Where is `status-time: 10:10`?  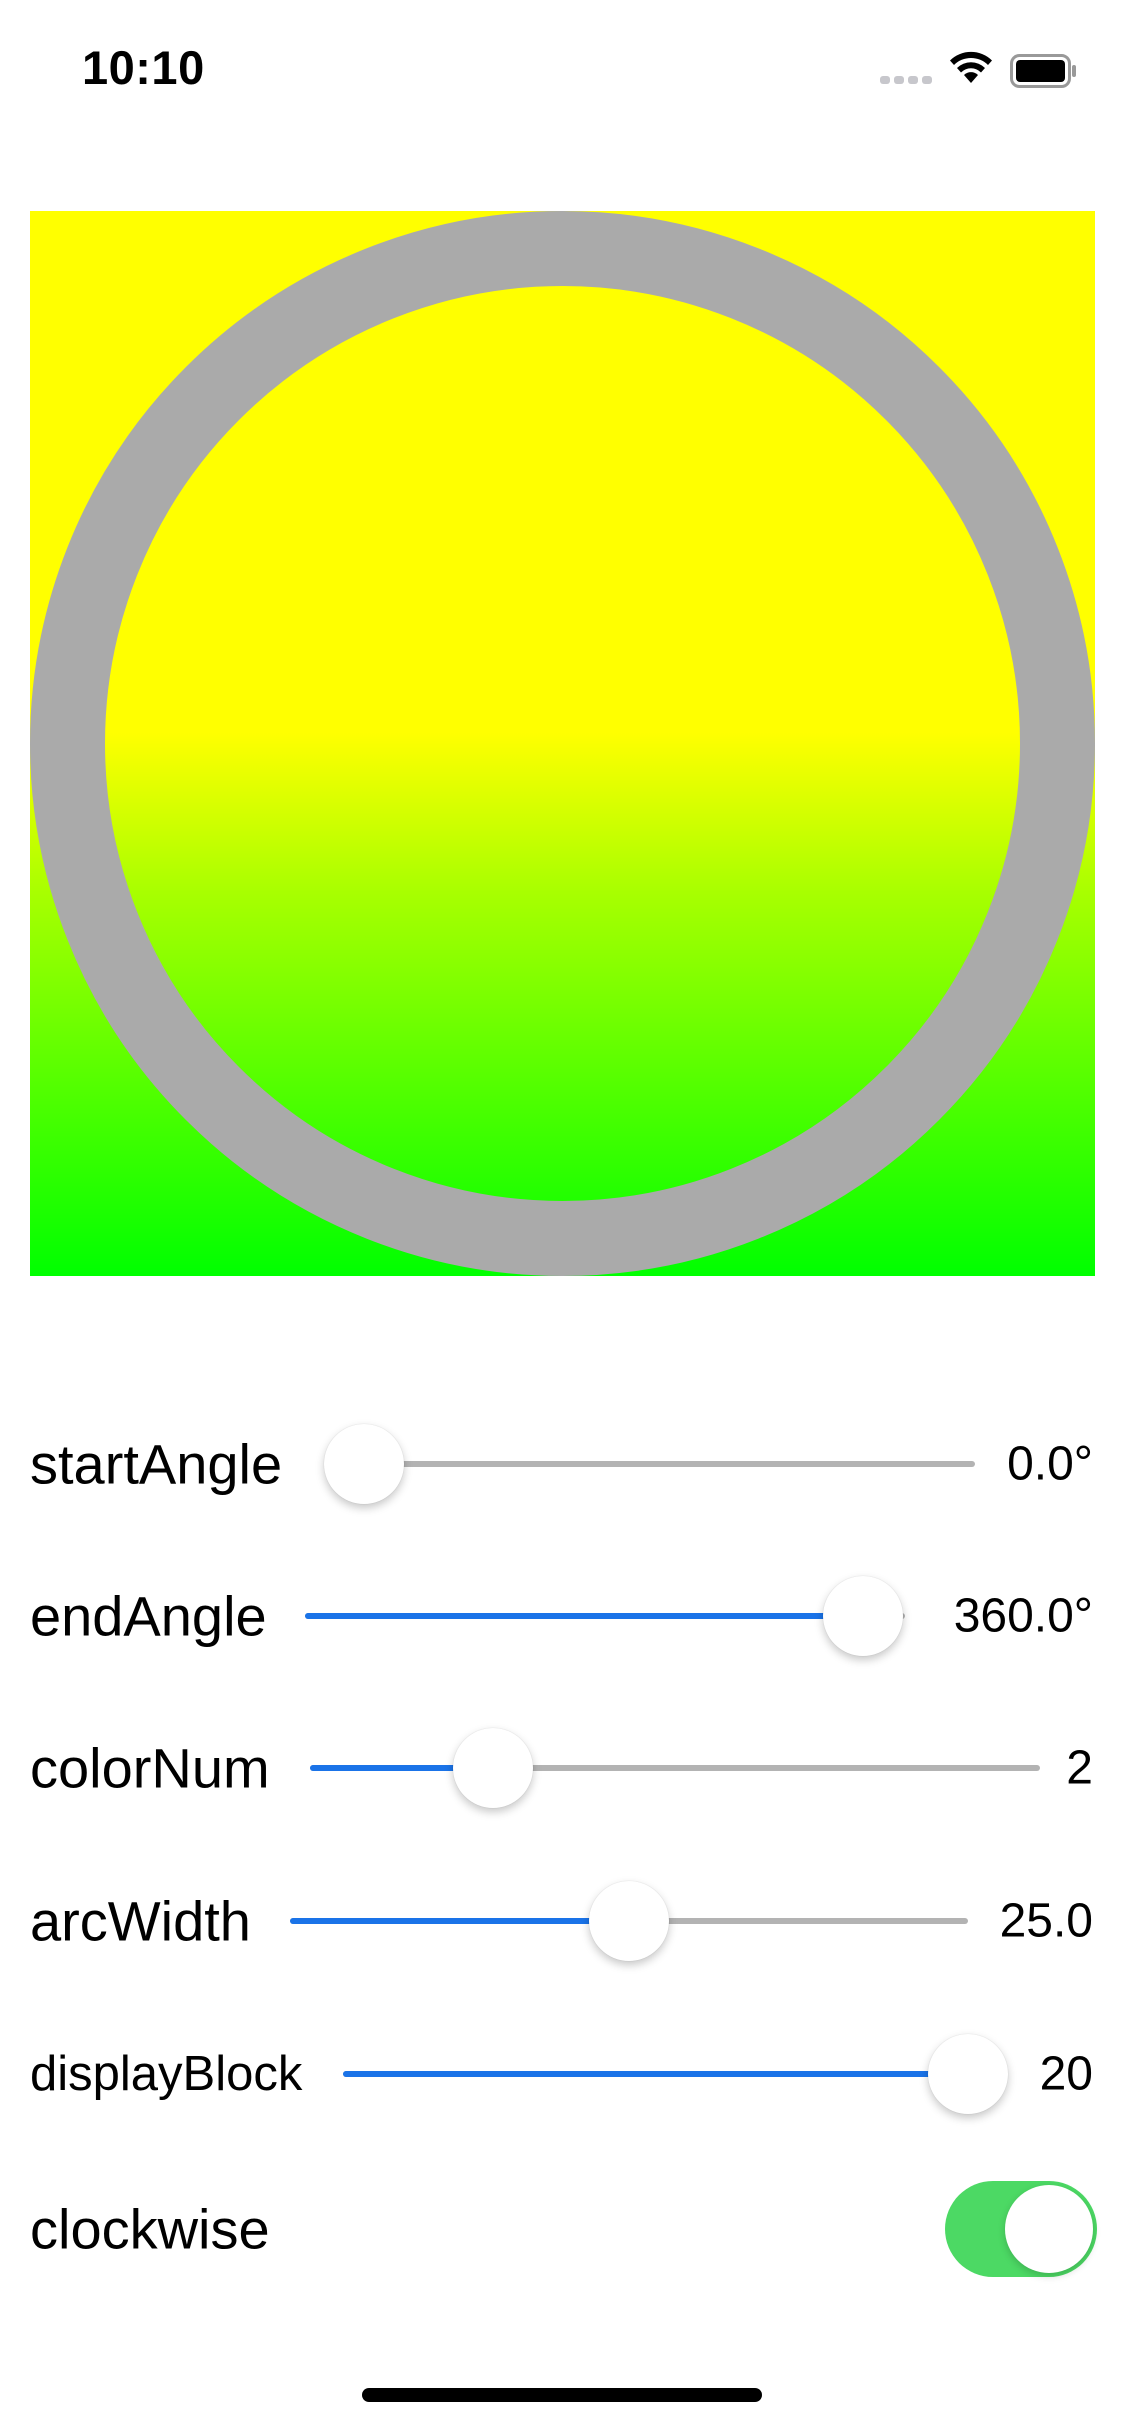 status-time: 10:10 is located at coordinates (143, 67).